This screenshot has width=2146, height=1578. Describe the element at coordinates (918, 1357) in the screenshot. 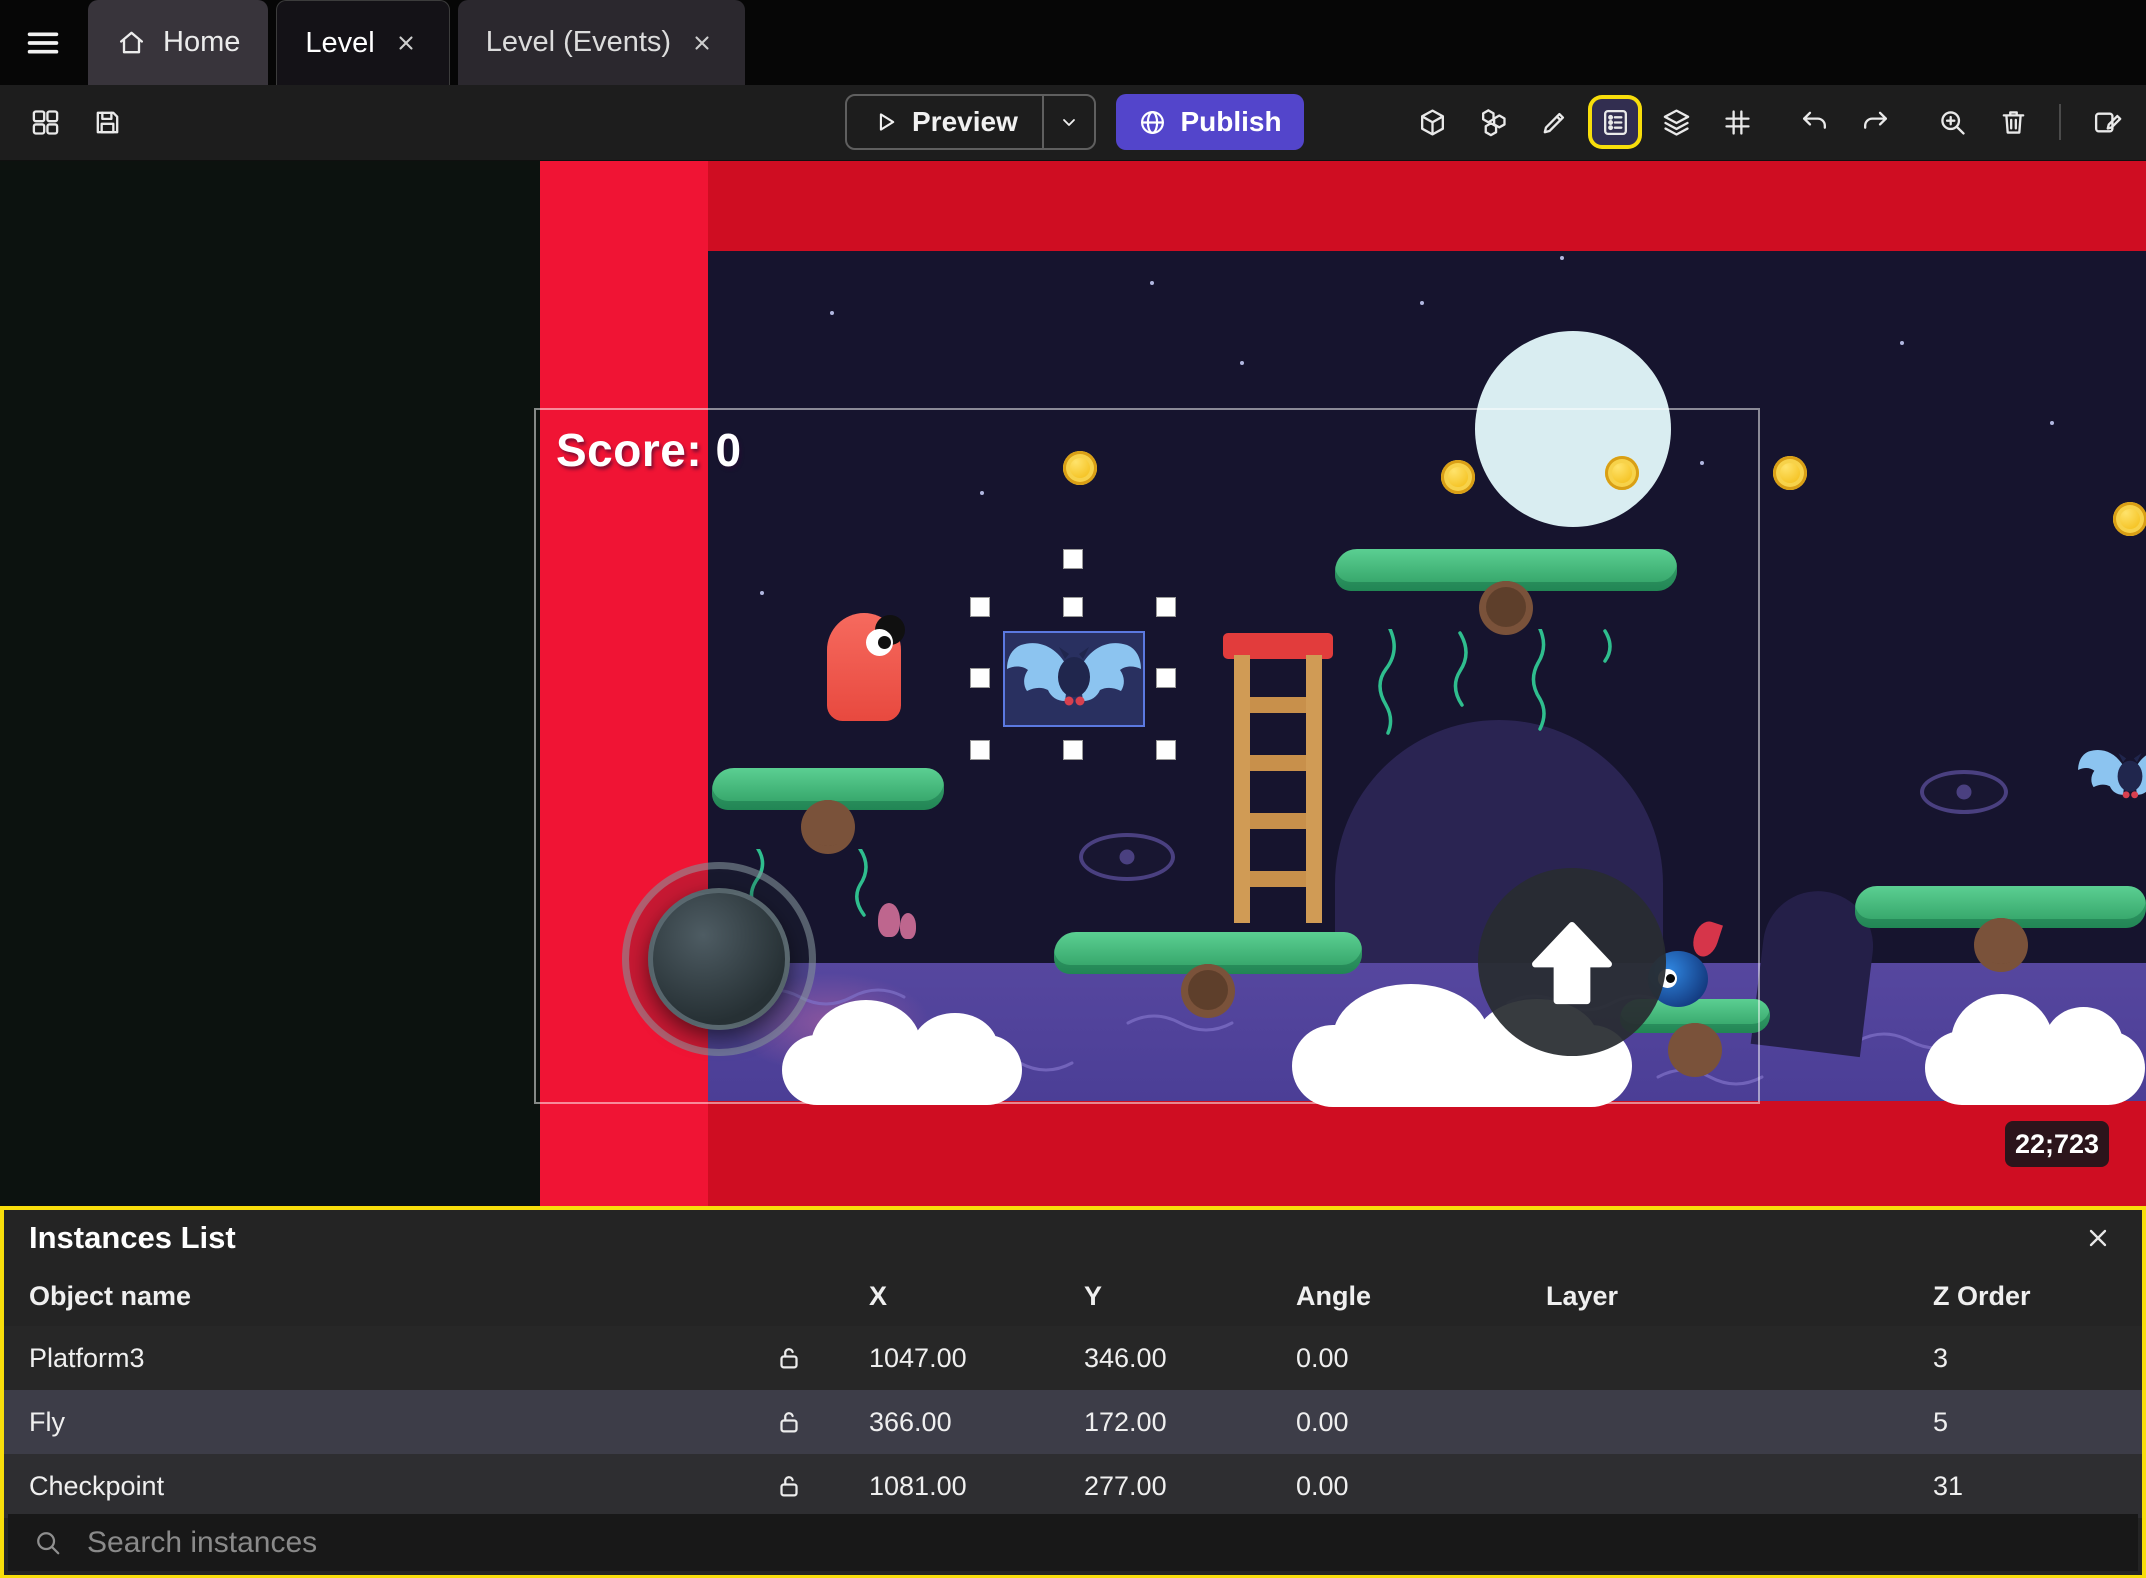

I see `instance-x: 1047.00` at that location.